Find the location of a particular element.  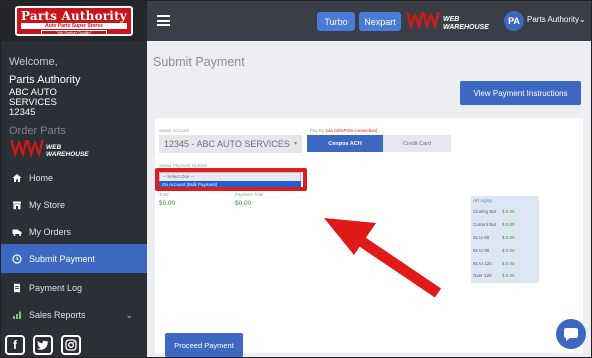

annotation-arrow-icon is located at coordinates (383, 258).